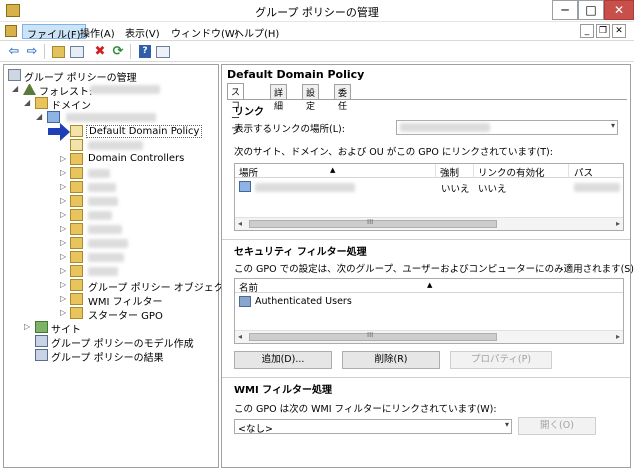  Describe the element at coordinates (14, 51) in the screenshot. I see `back-arrow-icon: ⇦` at that location.